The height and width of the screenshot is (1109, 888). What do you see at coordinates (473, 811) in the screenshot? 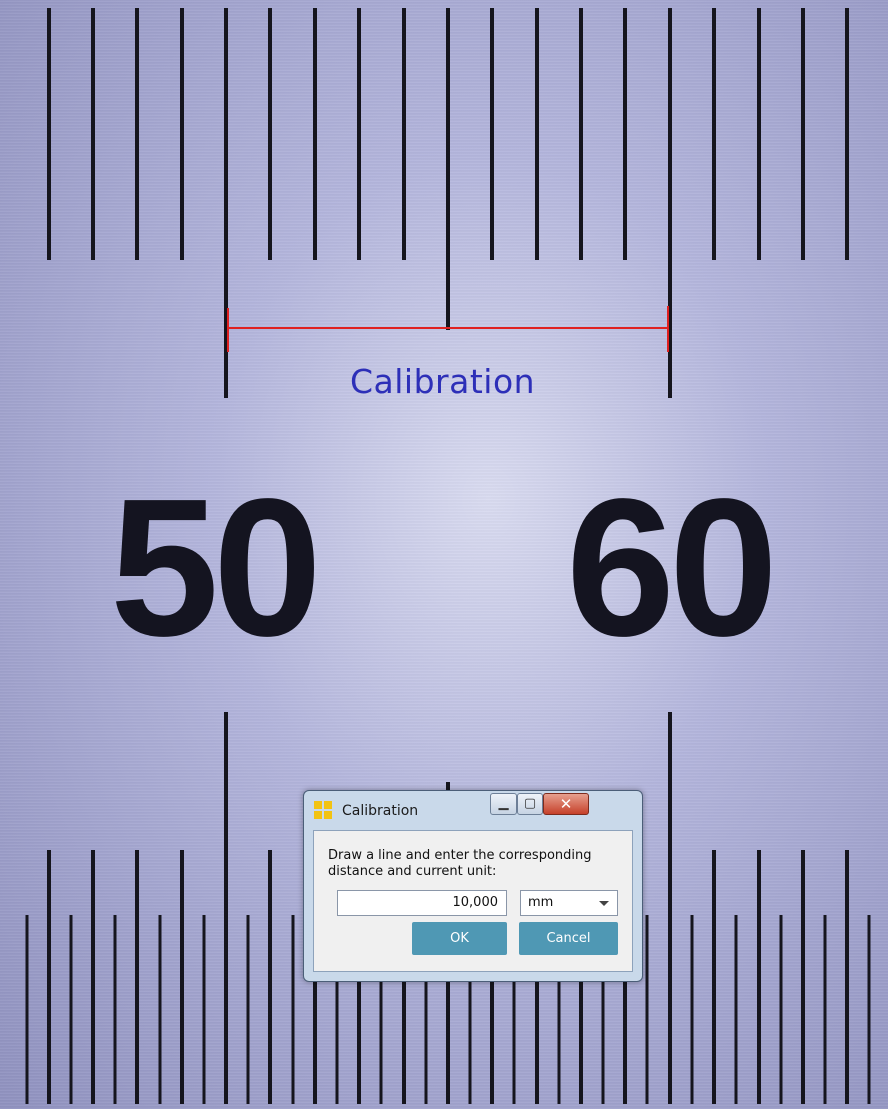
I see `dialog-title-bar: Calibration ▁ ▢ ✕` at bounding box center [473, 811].